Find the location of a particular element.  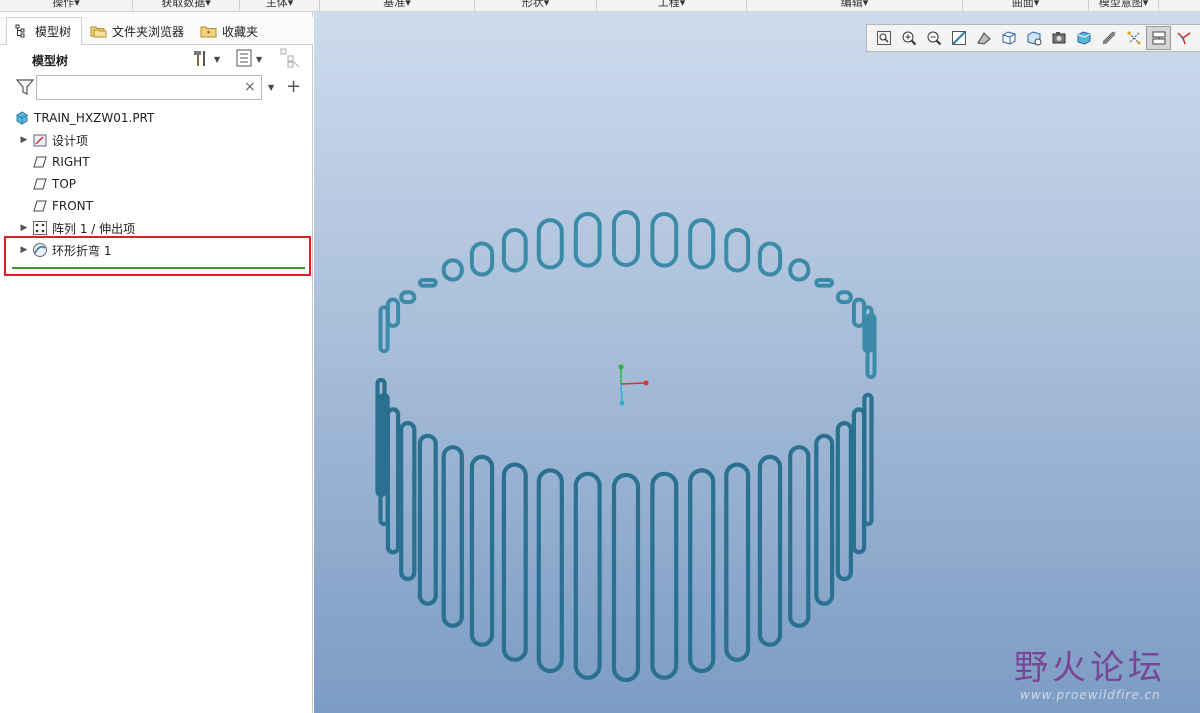

tab-favorites: * 收藏夹 is located at coordinates (232, 31).